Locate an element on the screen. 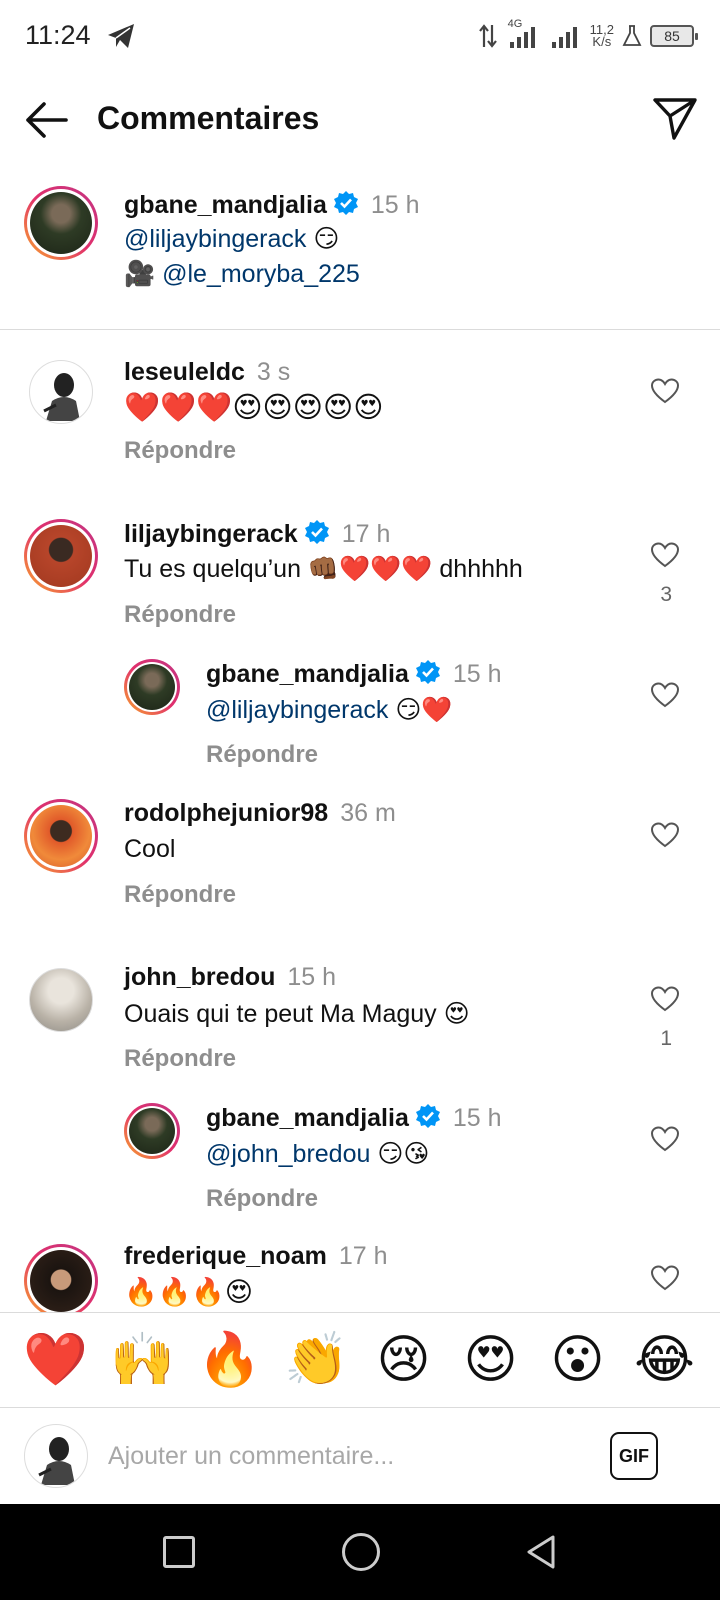 The width and height of the screenshot is (720, 1600). signal-icon is located at coordinates (522, 37).